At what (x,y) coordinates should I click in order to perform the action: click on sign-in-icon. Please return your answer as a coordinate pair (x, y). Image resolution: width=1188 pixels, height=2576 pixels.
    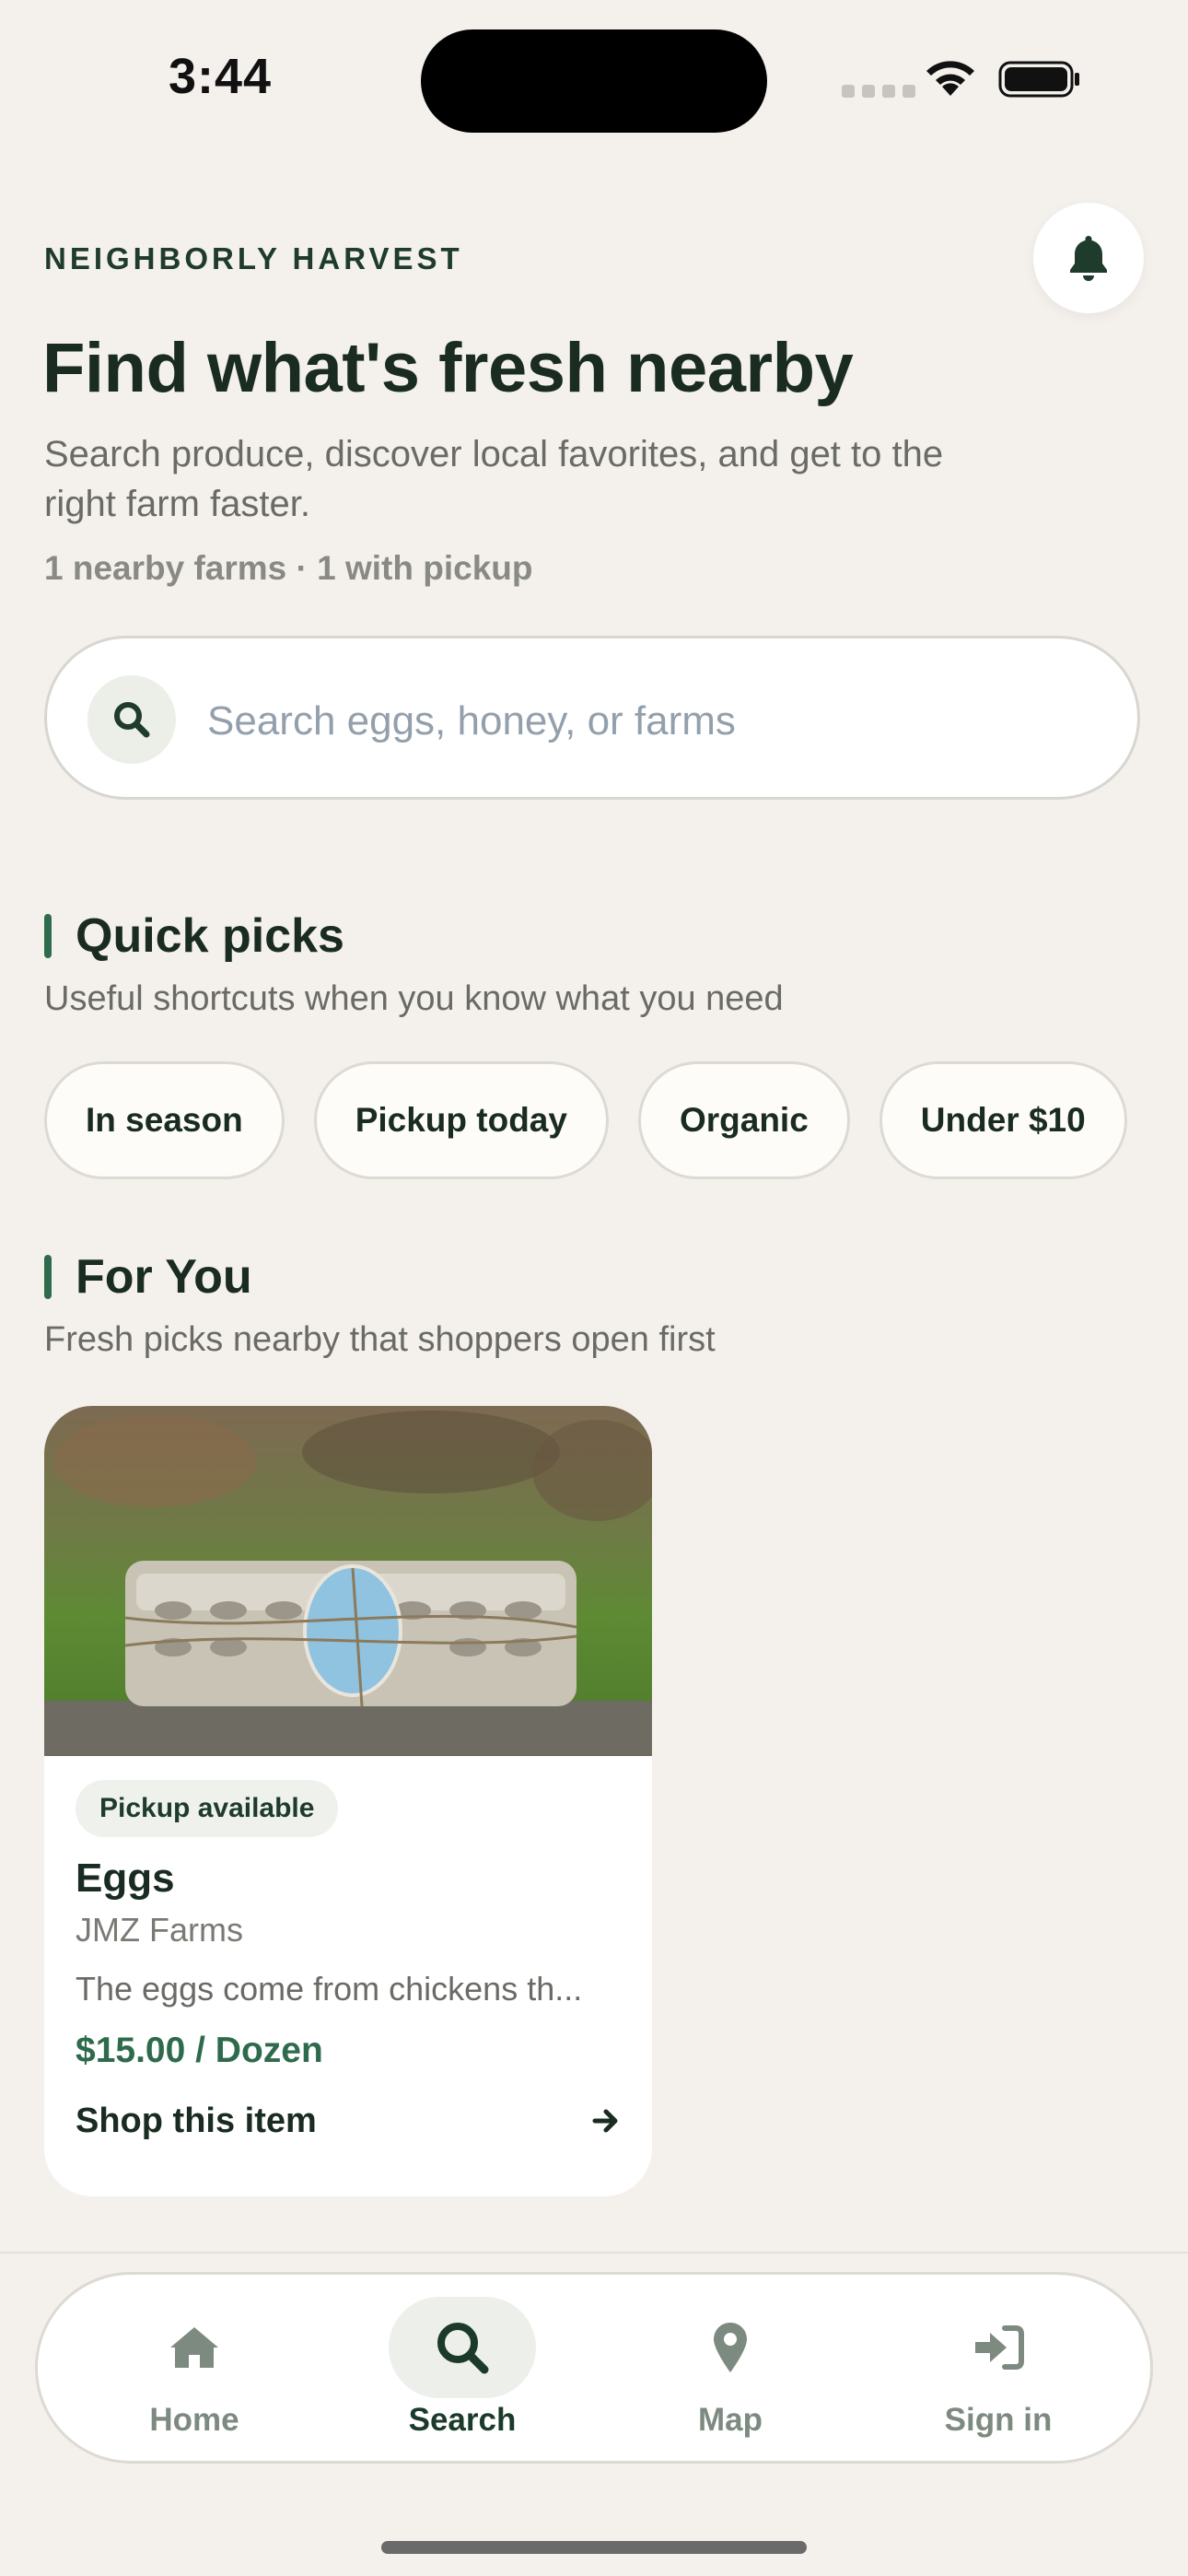
    Looking at the image, I should click on (999, 2347).